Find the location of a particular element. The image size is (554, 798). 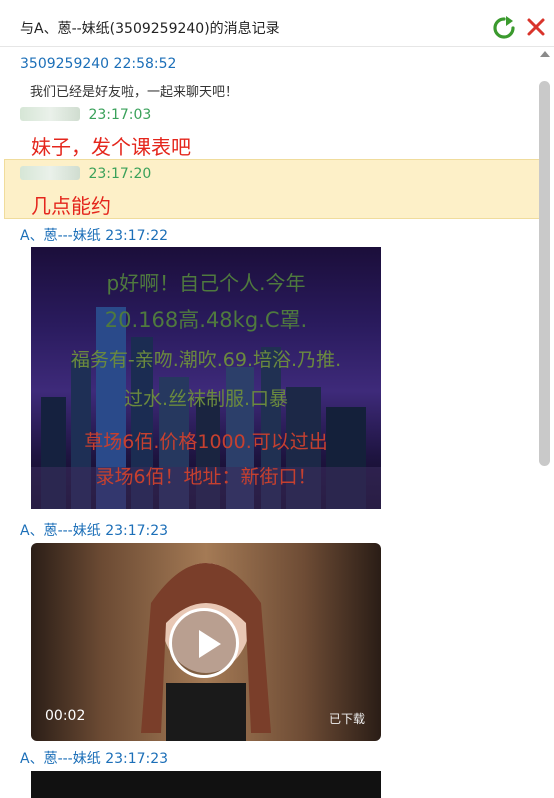

overlay-line: 草场6佰.价格1000.可以过出 is located at coordinates (206, 442).